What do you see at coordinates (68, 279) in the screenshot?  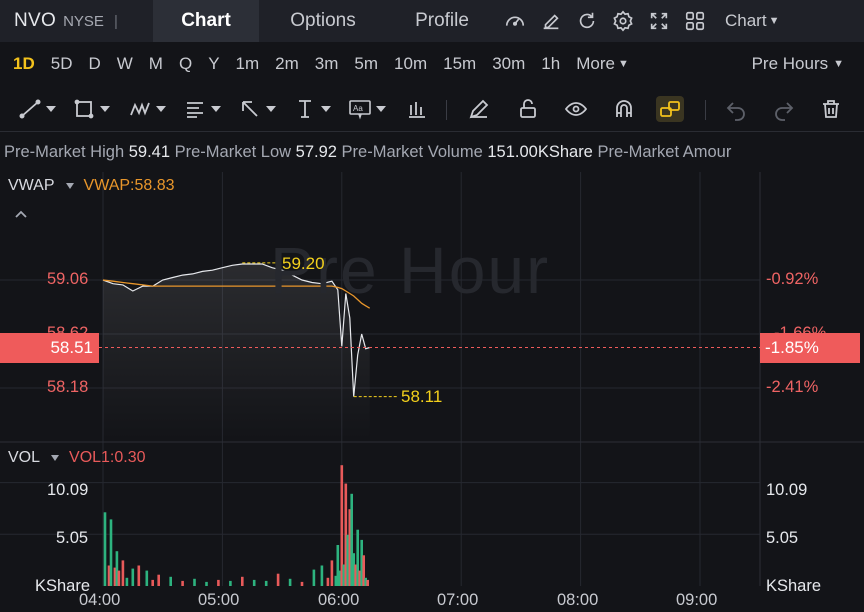 I see `price-tick-left: 59.06` at bounding box center [68, 279].